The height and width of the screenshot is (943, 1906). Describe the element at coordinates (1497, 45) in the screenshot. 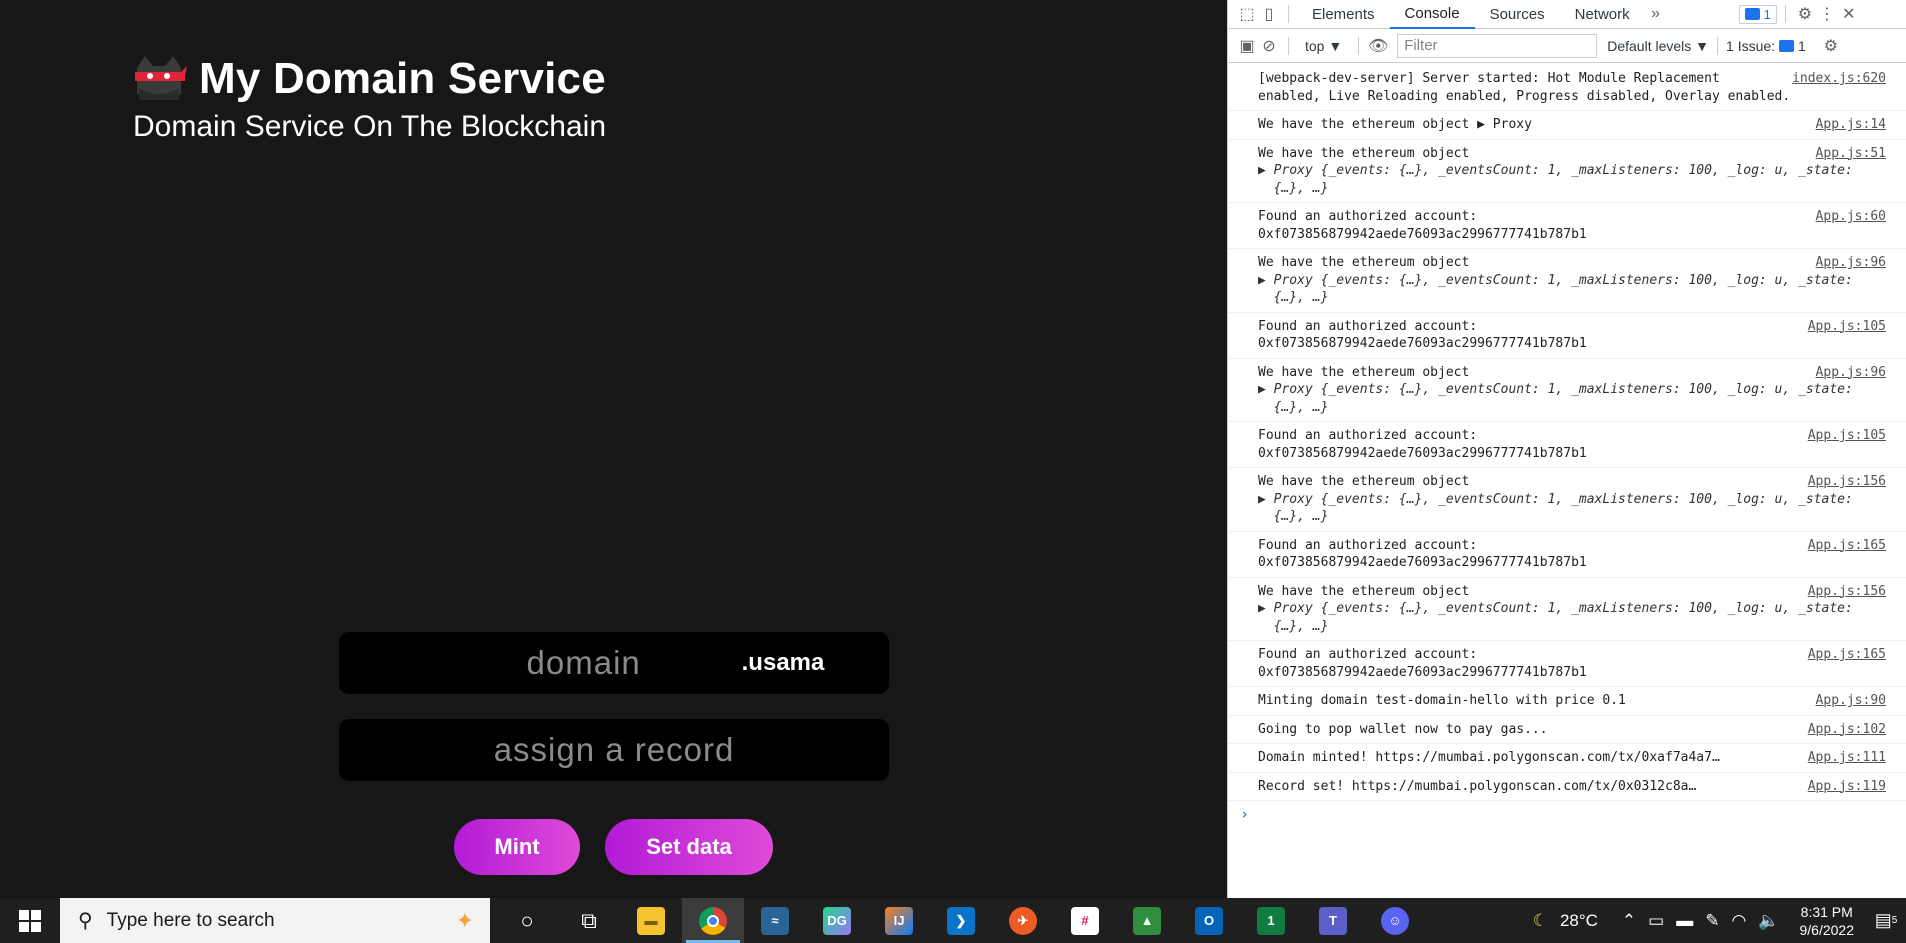

I see `filter-input: Filter` at that location.